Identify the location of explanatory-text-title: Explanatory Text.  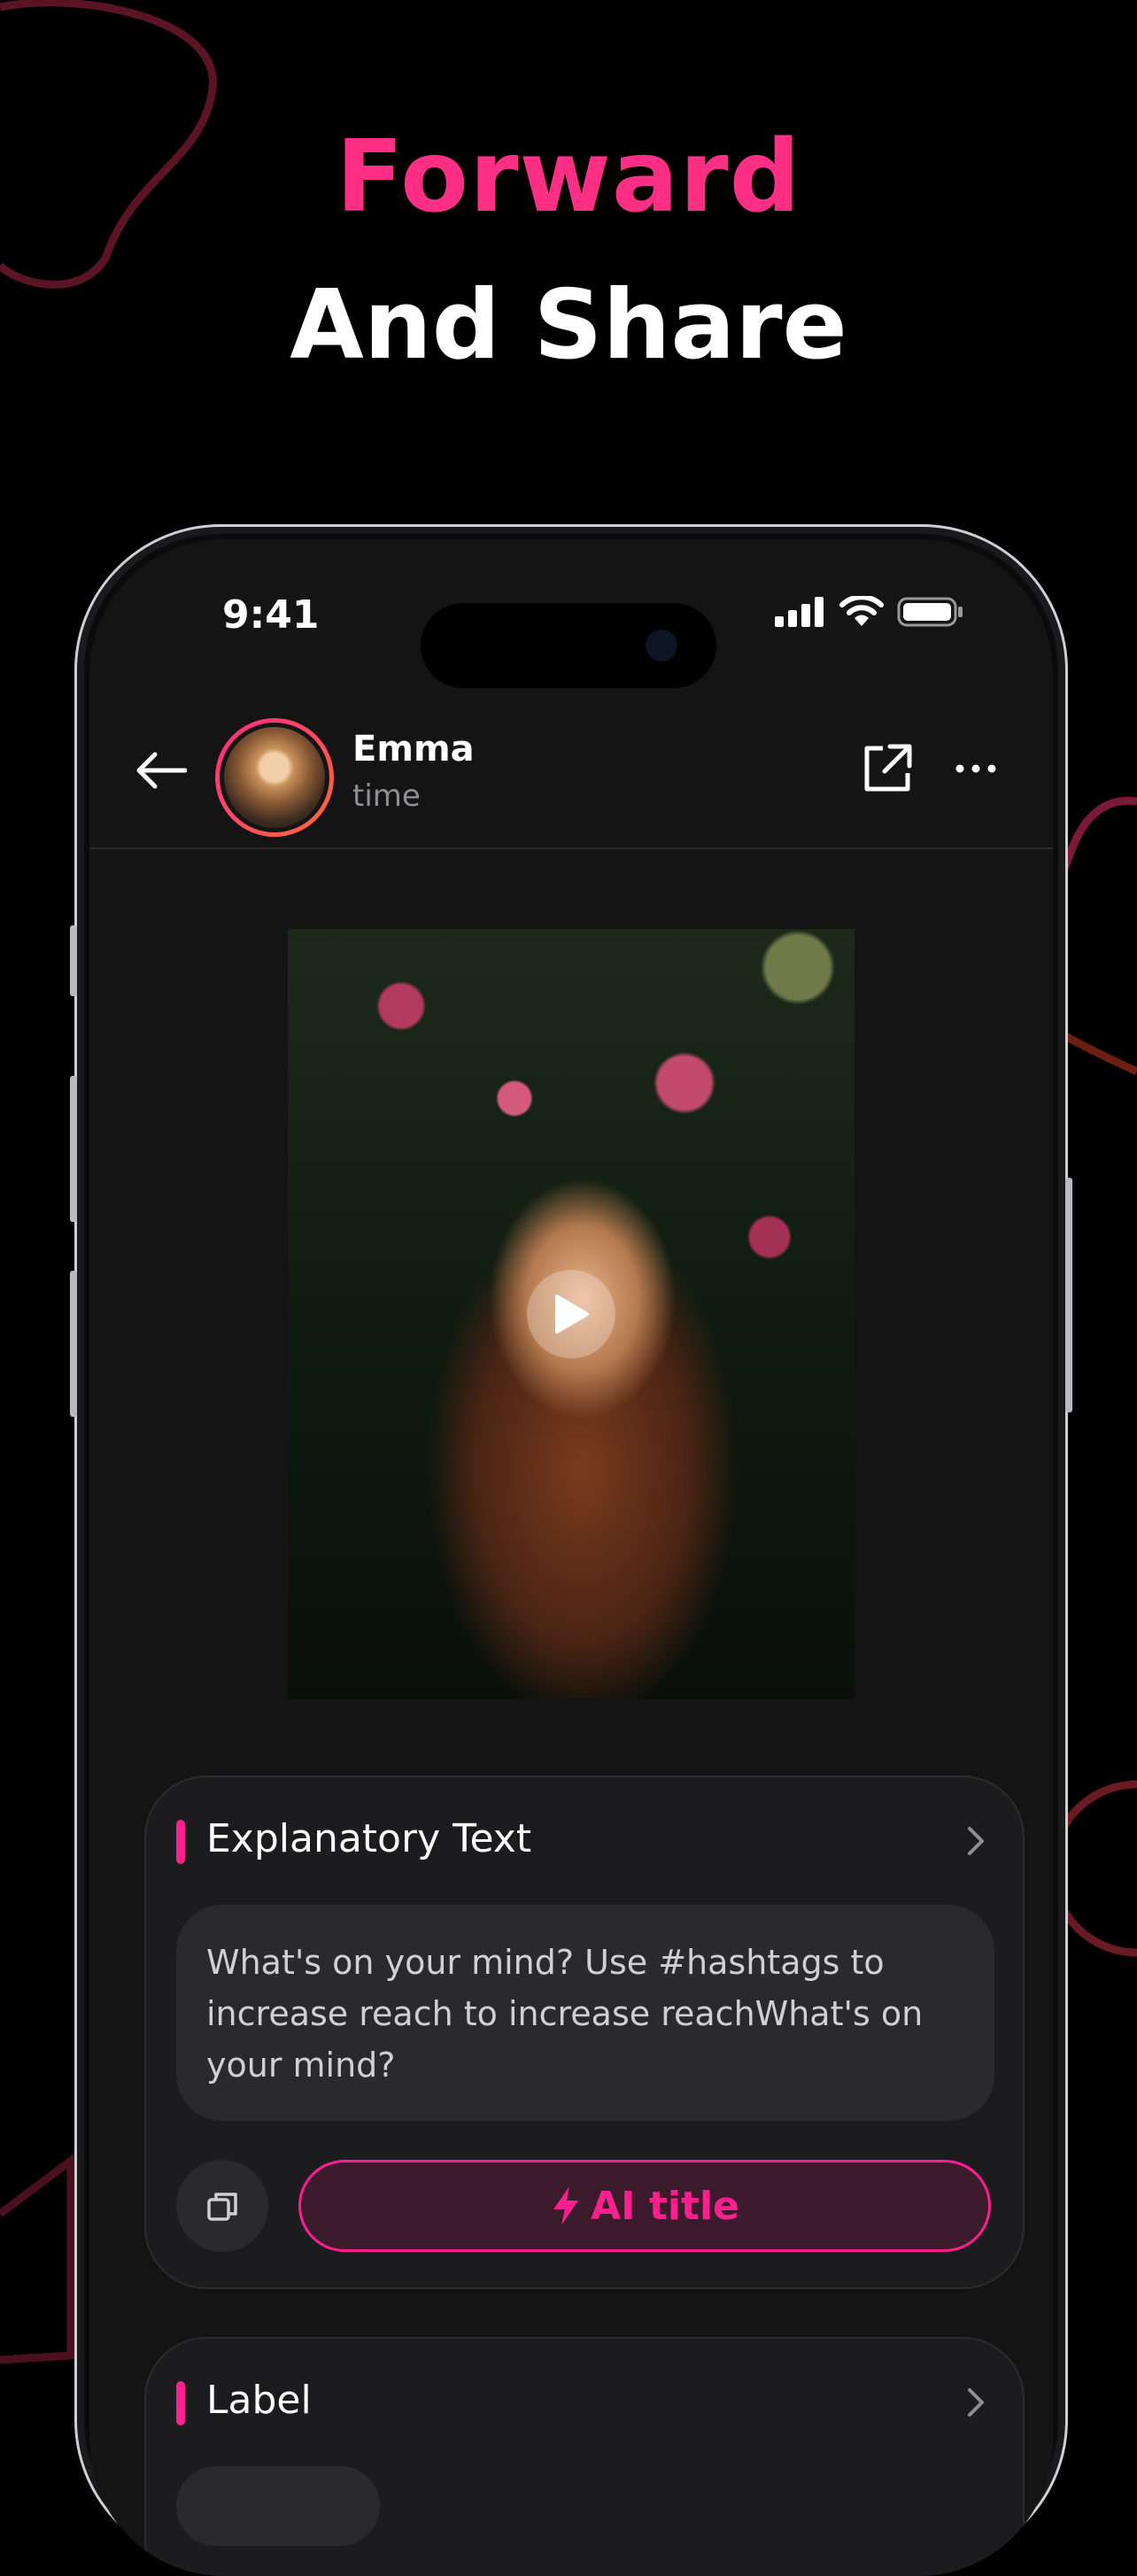
(368, 1838).